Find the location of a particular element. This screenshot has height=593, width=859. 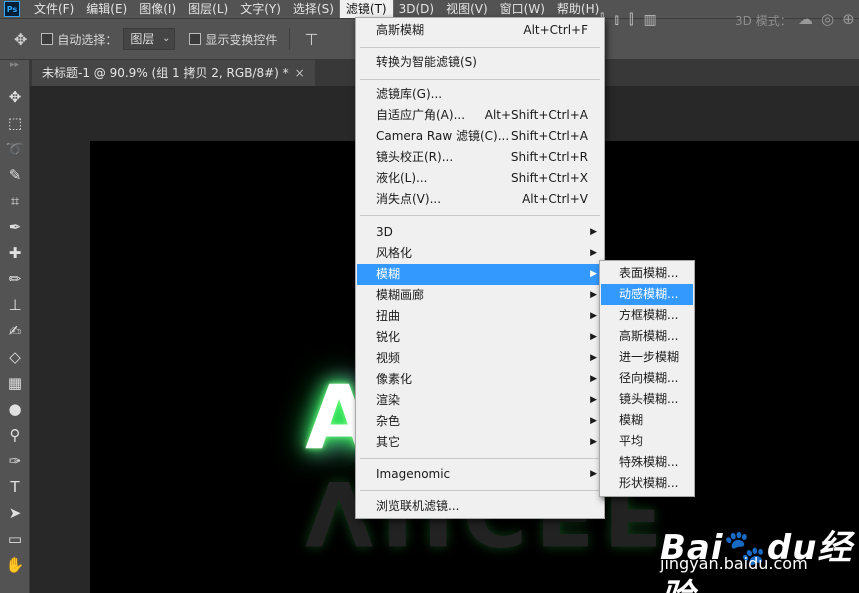

distribute-center-icon: ⫾ is located at coordinates (616, 20).